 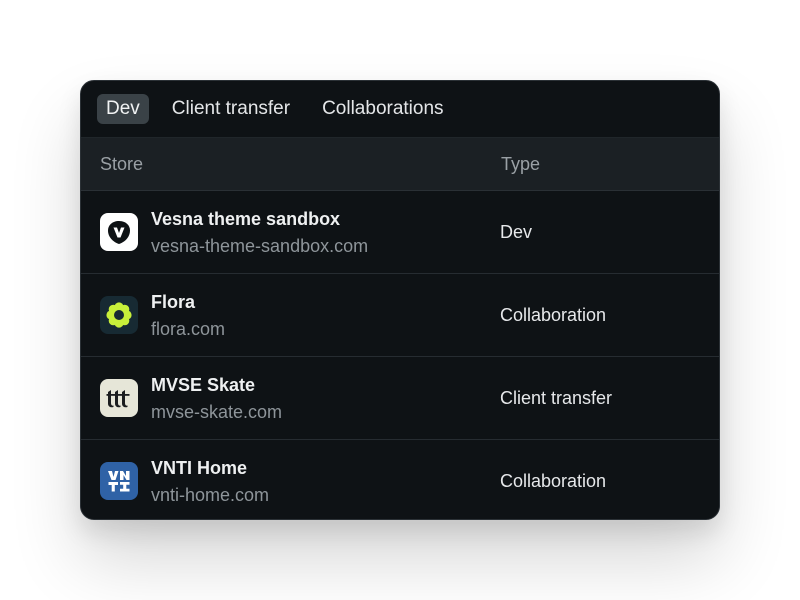 What do you see at coordinates (382, 109) in the screenshot?
I see `tab-collaborations: Collaborations` at bounding box center [382, 109].